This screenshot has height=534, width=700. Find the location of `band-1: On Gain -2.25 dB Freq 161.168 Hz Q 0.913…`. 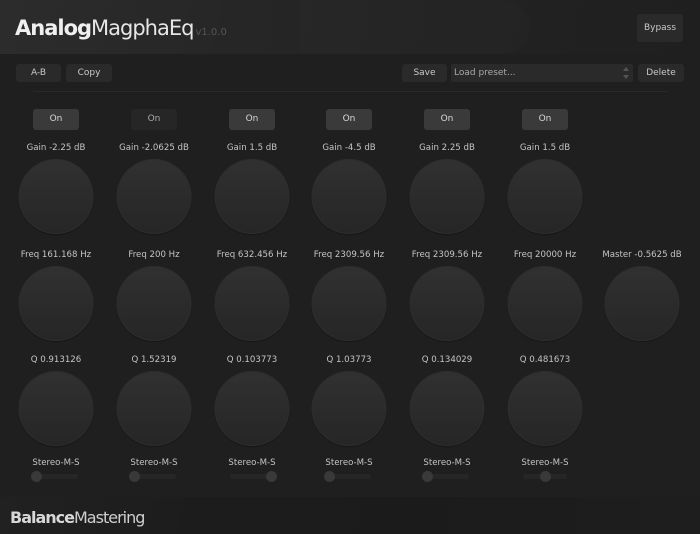

band-1: On Gain -2.25 dB Freq 161.168 Hz Q 0.913… is located at coordinates (56, 245).